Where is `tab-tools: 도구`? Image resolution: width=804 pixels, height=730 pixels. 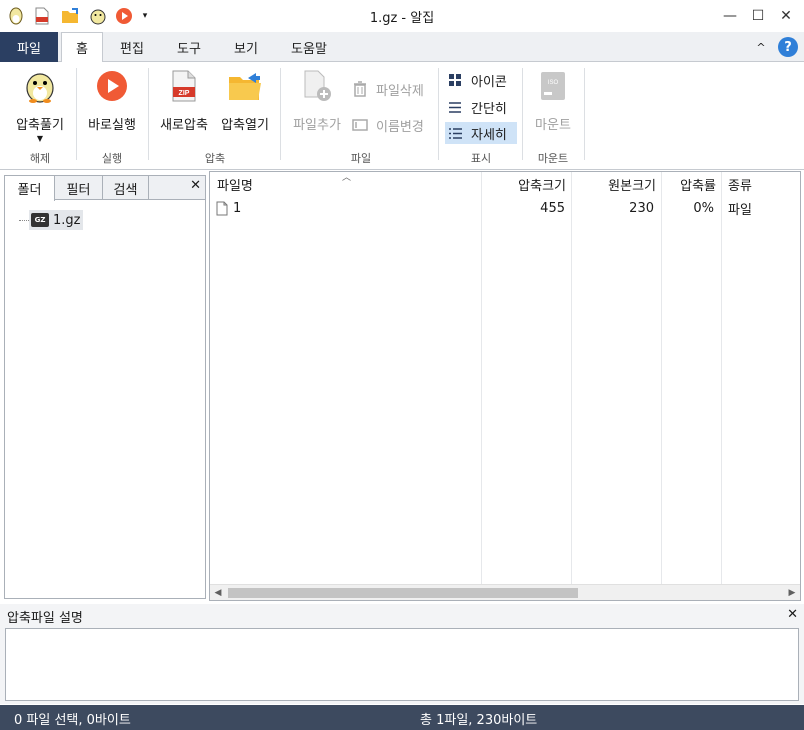 tab-tools: 도구 is located at coordinates (189, 47).